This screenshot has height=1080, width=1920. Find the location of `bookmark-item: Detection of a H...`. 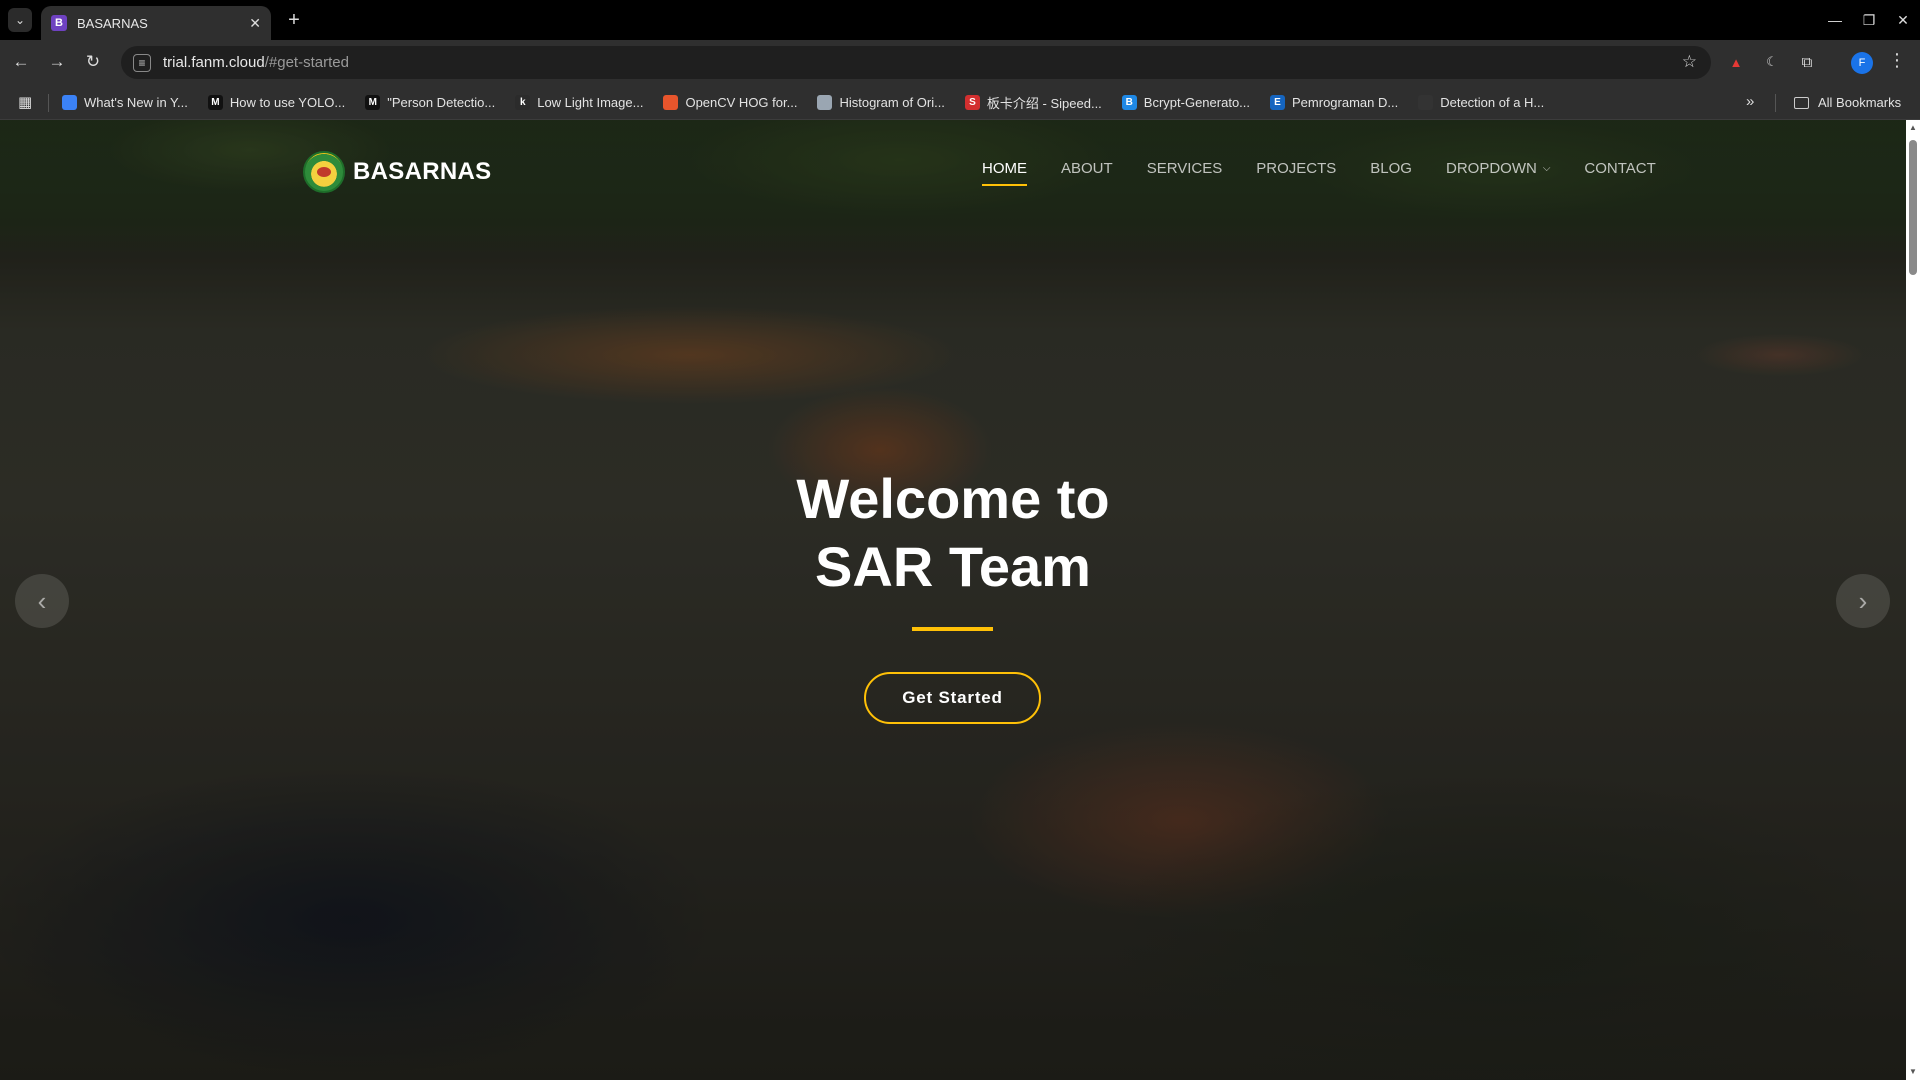

bookmark-item: Detection of a H... is located at coordinates (1481, 102).